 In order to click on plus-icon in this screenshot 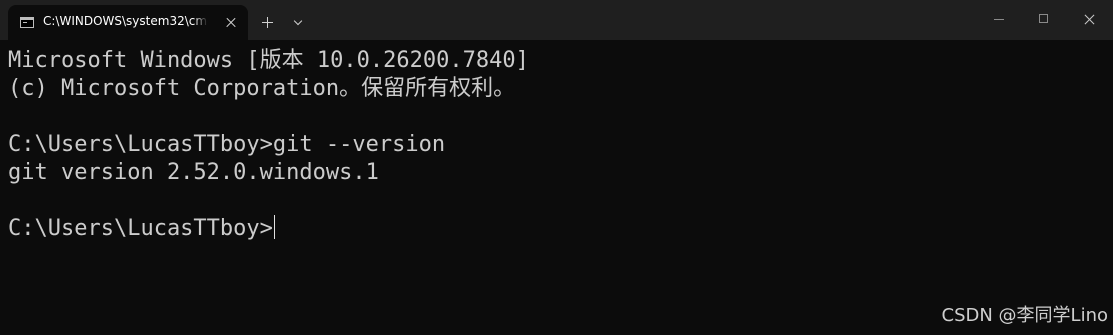, I will do `click(267, 22)`.